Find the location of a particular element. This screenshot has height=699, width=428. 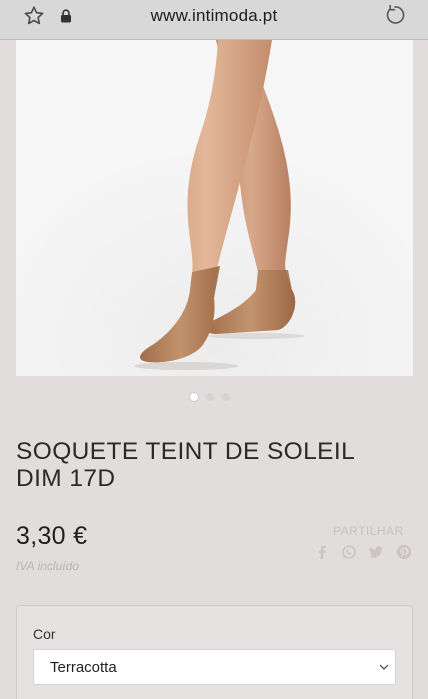

chevron-down-icon is located at coordinates (384, 667).